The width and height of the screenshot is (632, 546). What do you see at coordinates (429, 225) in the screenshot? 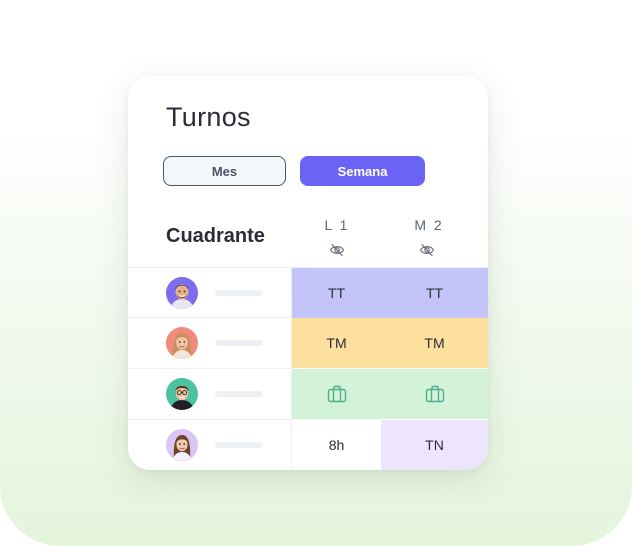
I see `day-header-m2: M 2` at bounding box center [429, 225].